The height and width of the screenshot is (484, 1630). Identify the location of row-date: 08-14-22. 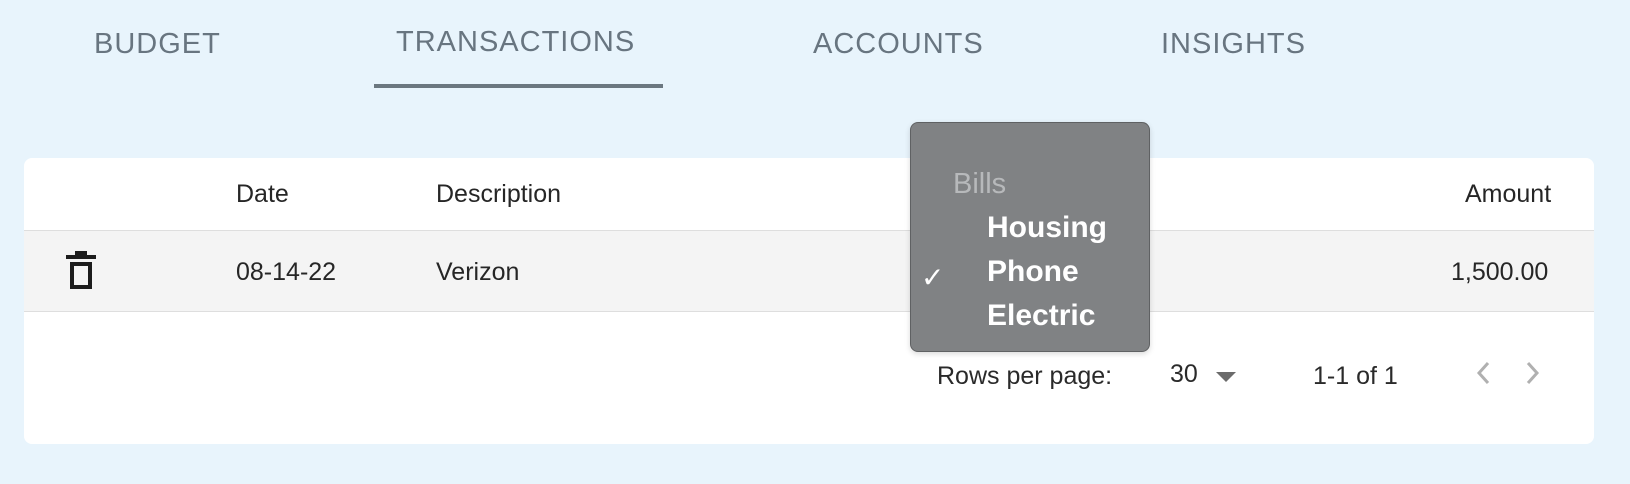
(286, 272).